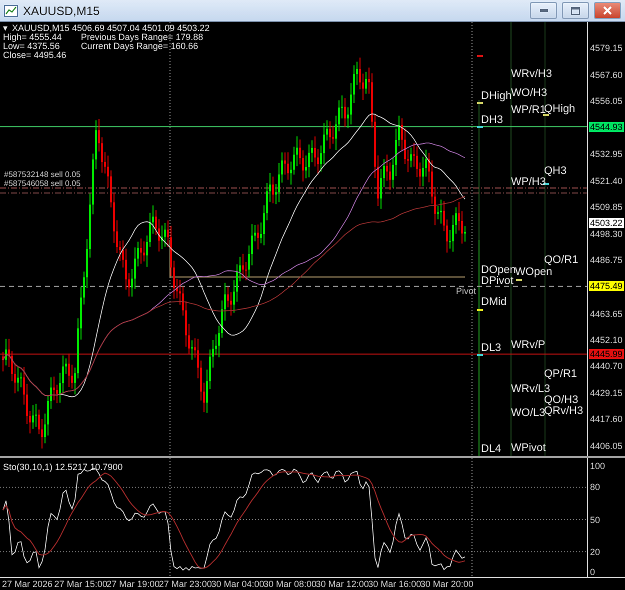  What do you see at coordinates (593, 572) in the screenshot?
I see `oscillator-scale-label: 0` at bounding box center [593, 572].